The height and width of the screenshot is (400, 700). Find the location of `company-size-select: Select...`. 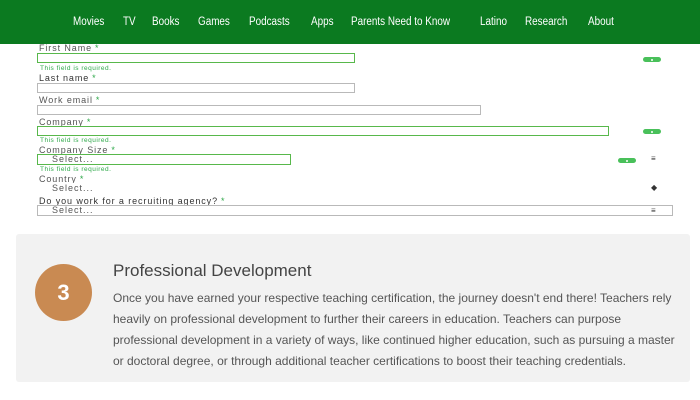

company-size-select: Select... is located at coordinates (164, 159).